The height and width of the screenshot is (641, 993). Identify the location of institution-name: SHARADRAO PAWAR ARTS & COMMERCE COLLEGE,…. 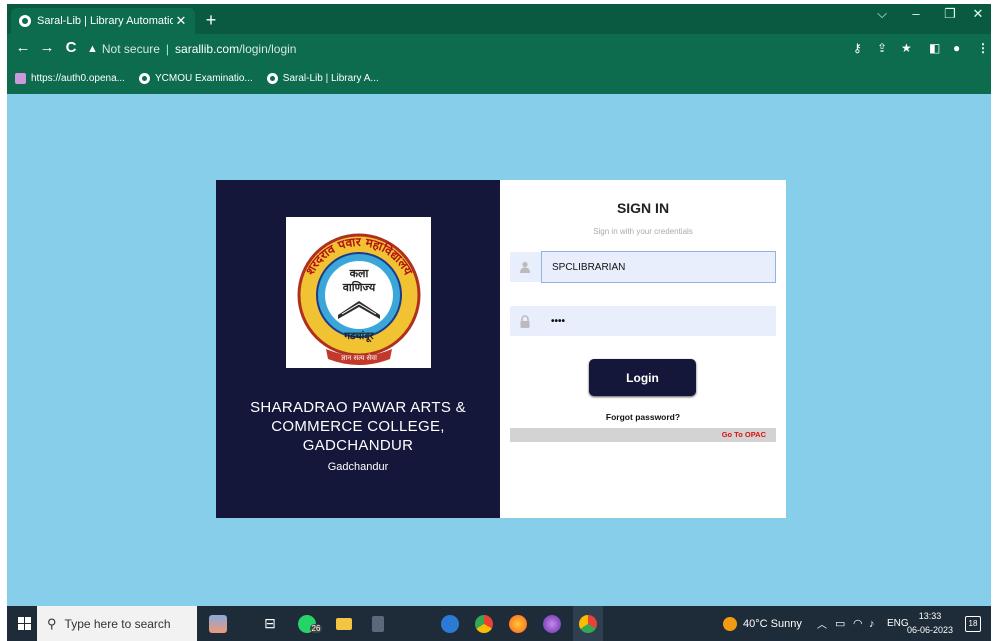
(358, 426).